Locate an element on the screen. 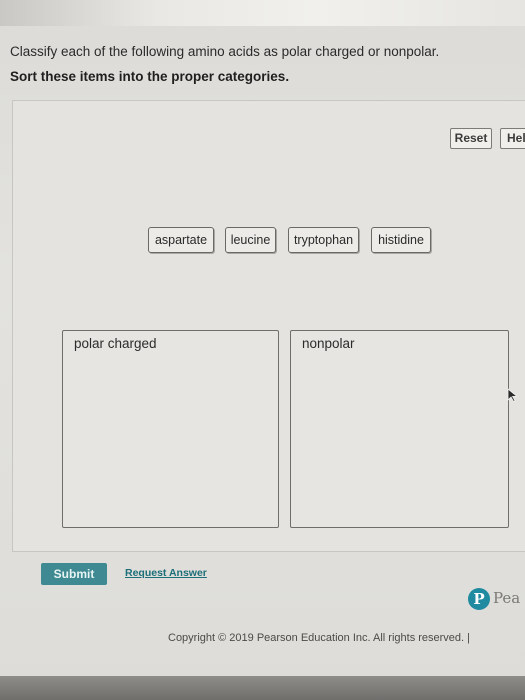  draggable-item-leucine: leucine is located at coordinates (250, 240).